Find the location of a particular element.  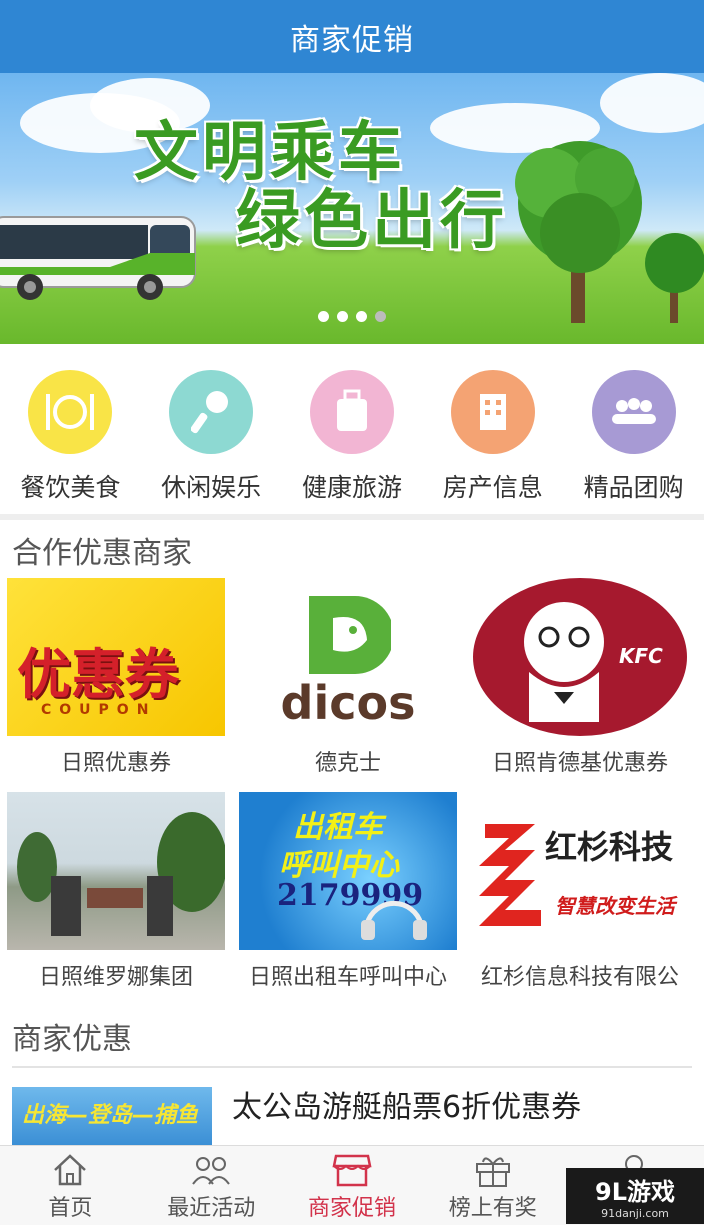

merchant-card: KFC 日照肯德基优惠券 is located at coordinates (580, 685).